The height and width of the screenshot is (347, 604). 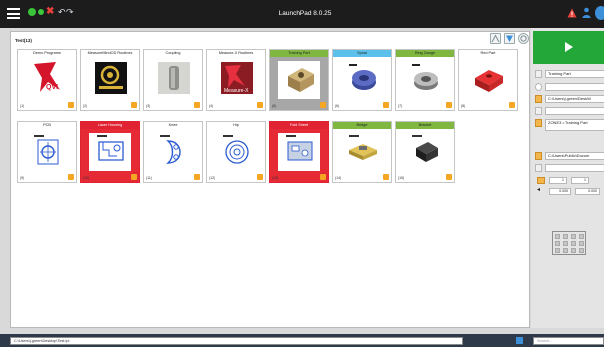 I want to click on red-part-icon, so click(x=489, y=81).